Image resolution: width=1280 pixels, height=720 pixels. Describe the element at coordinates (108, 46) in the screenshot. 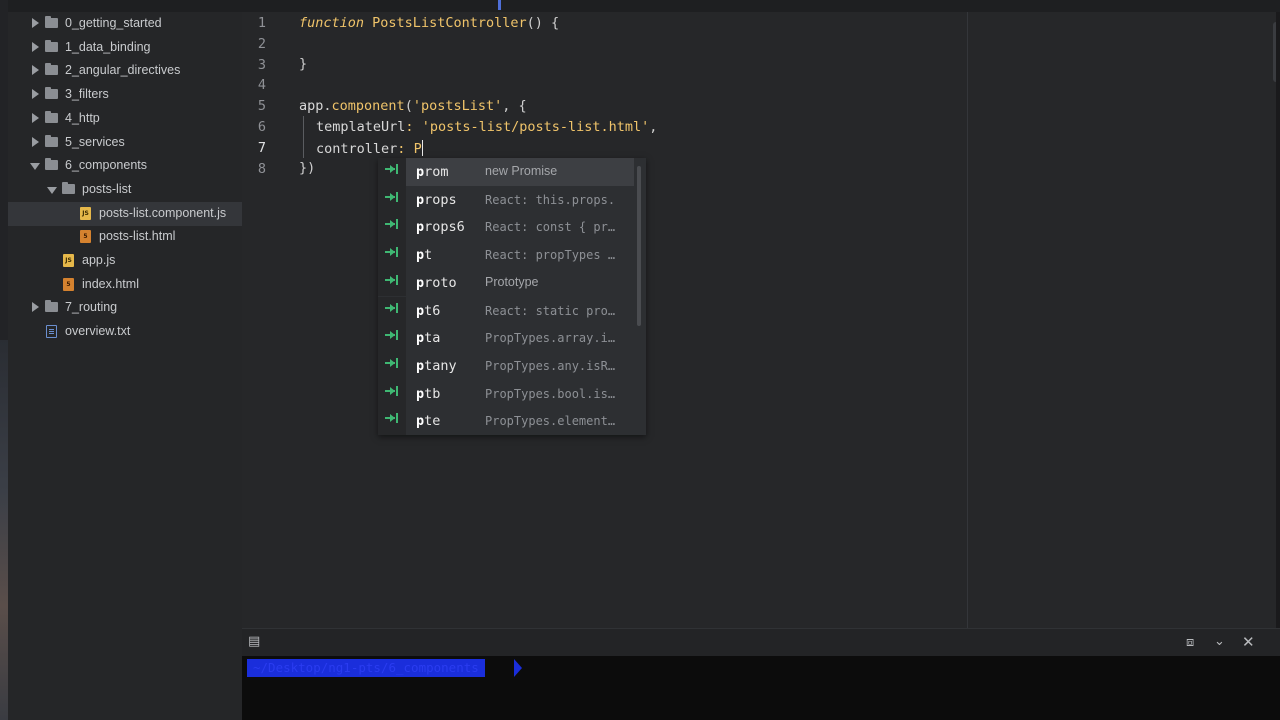

I see `tree-item-label: 1_data_binding` at that location.